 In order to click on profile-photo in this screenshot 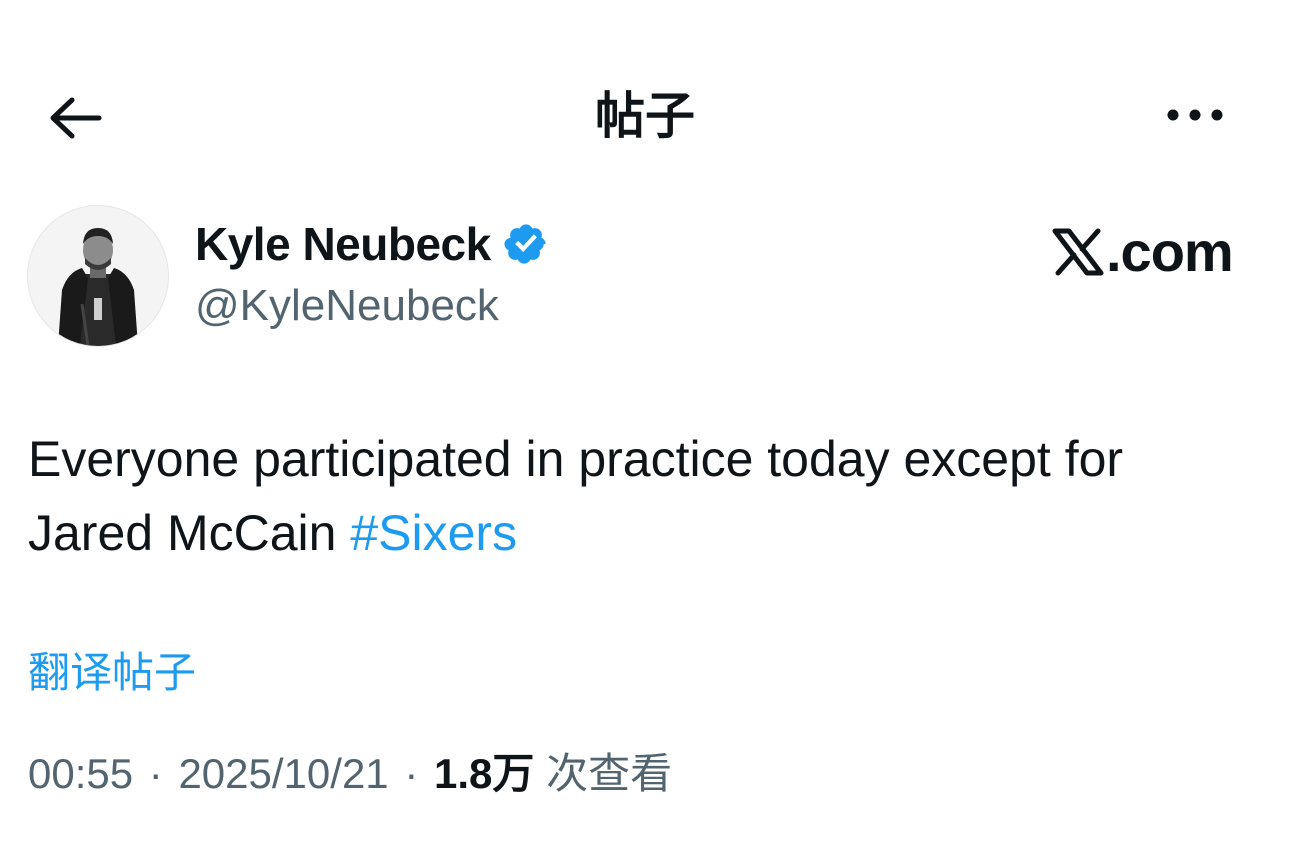, I will do `click(98, 276)`.